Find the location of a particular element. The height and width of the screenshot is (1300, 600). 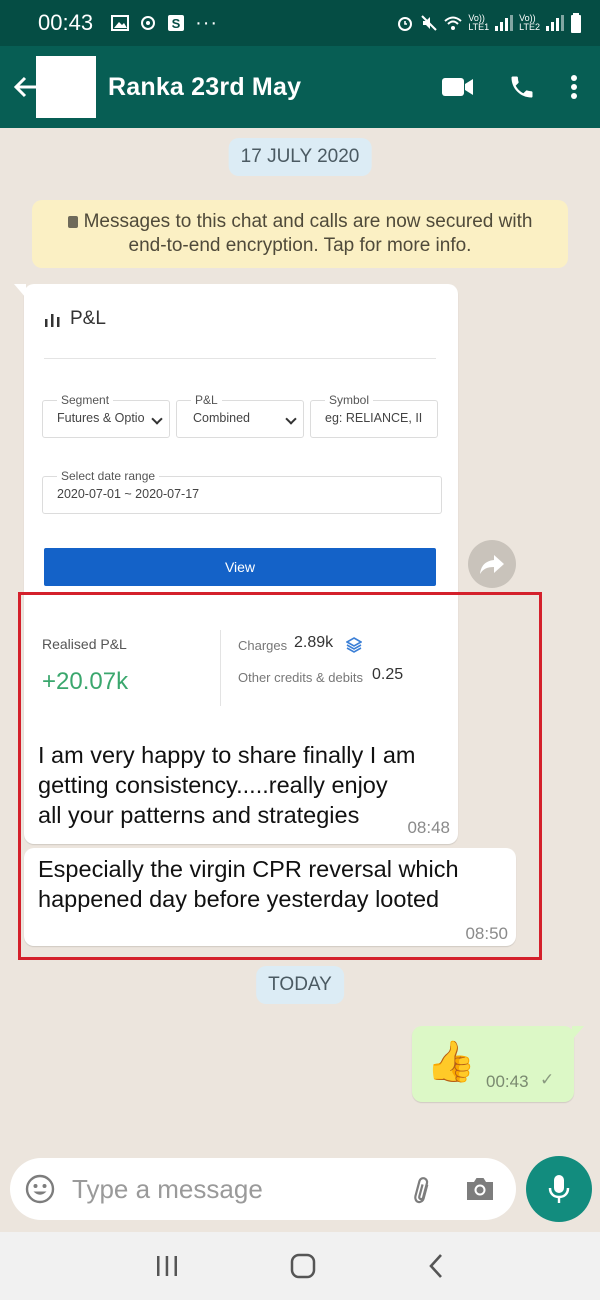

message-input is located at coordinates (222, 1189).